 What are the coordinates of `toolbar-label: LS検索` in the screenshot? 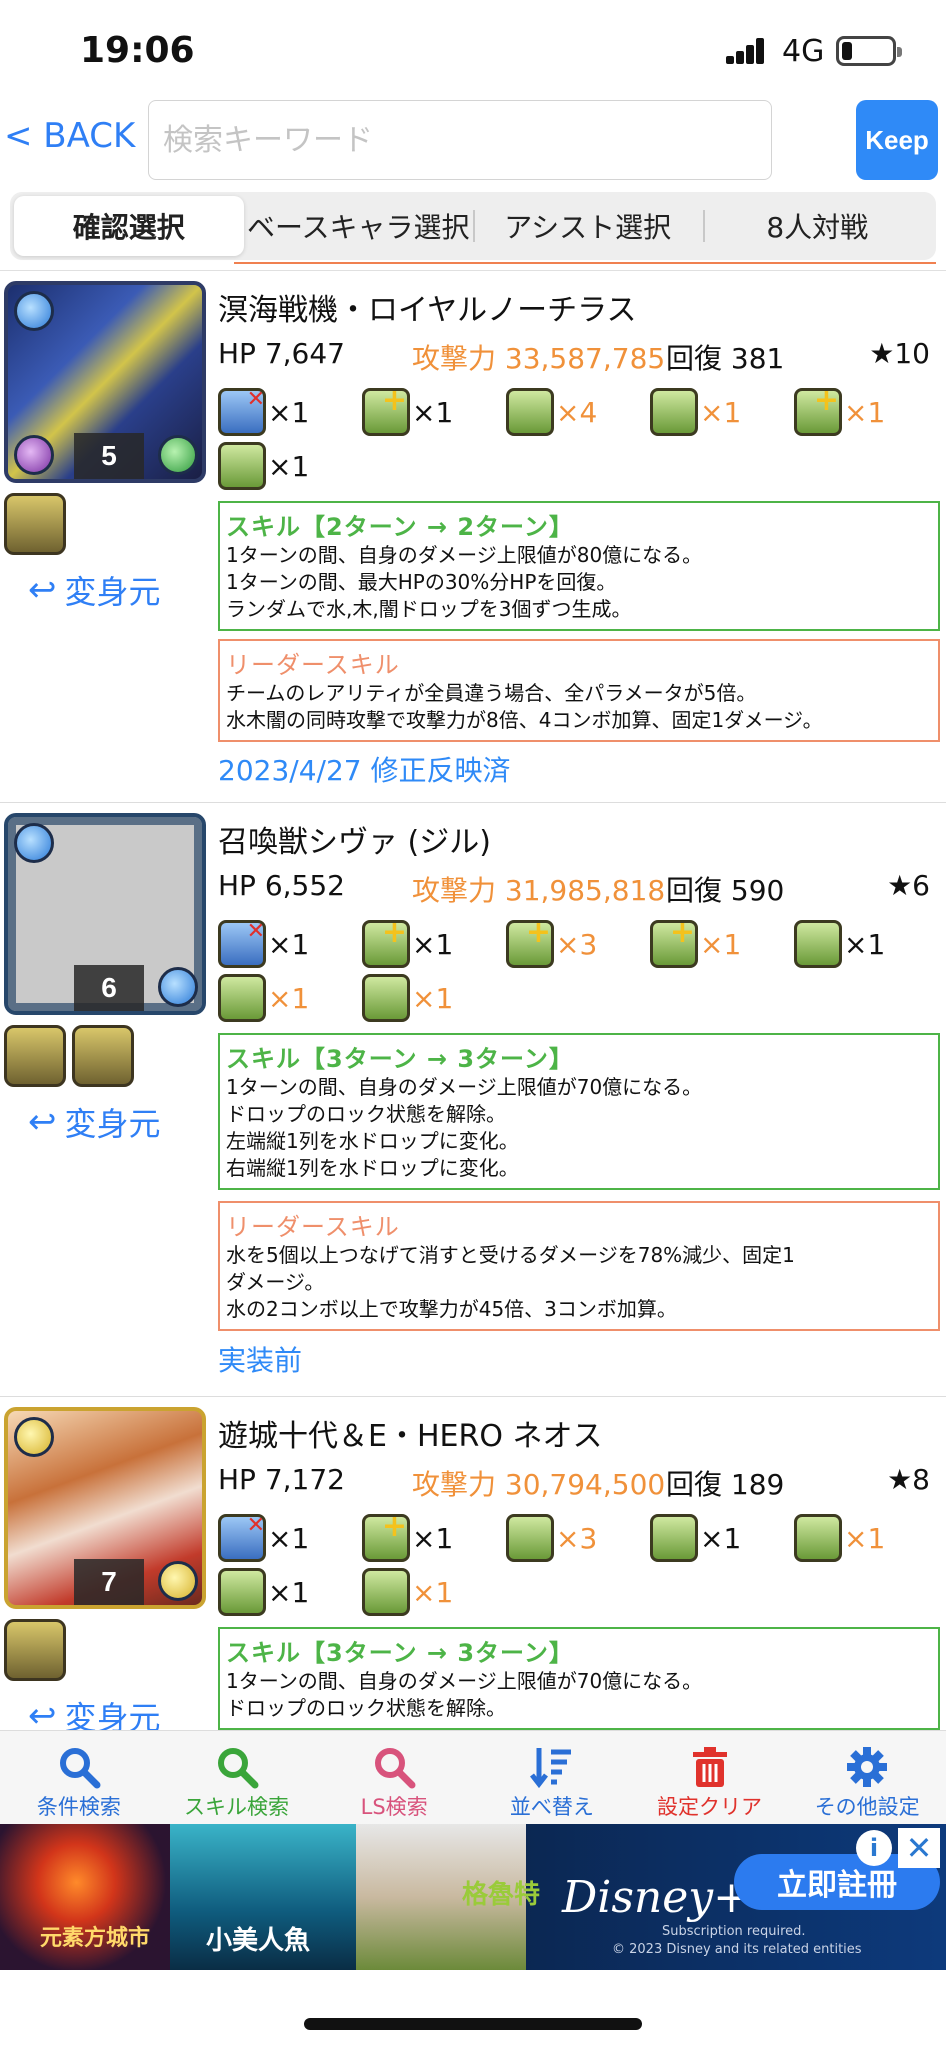 It's located at (394, 1807).